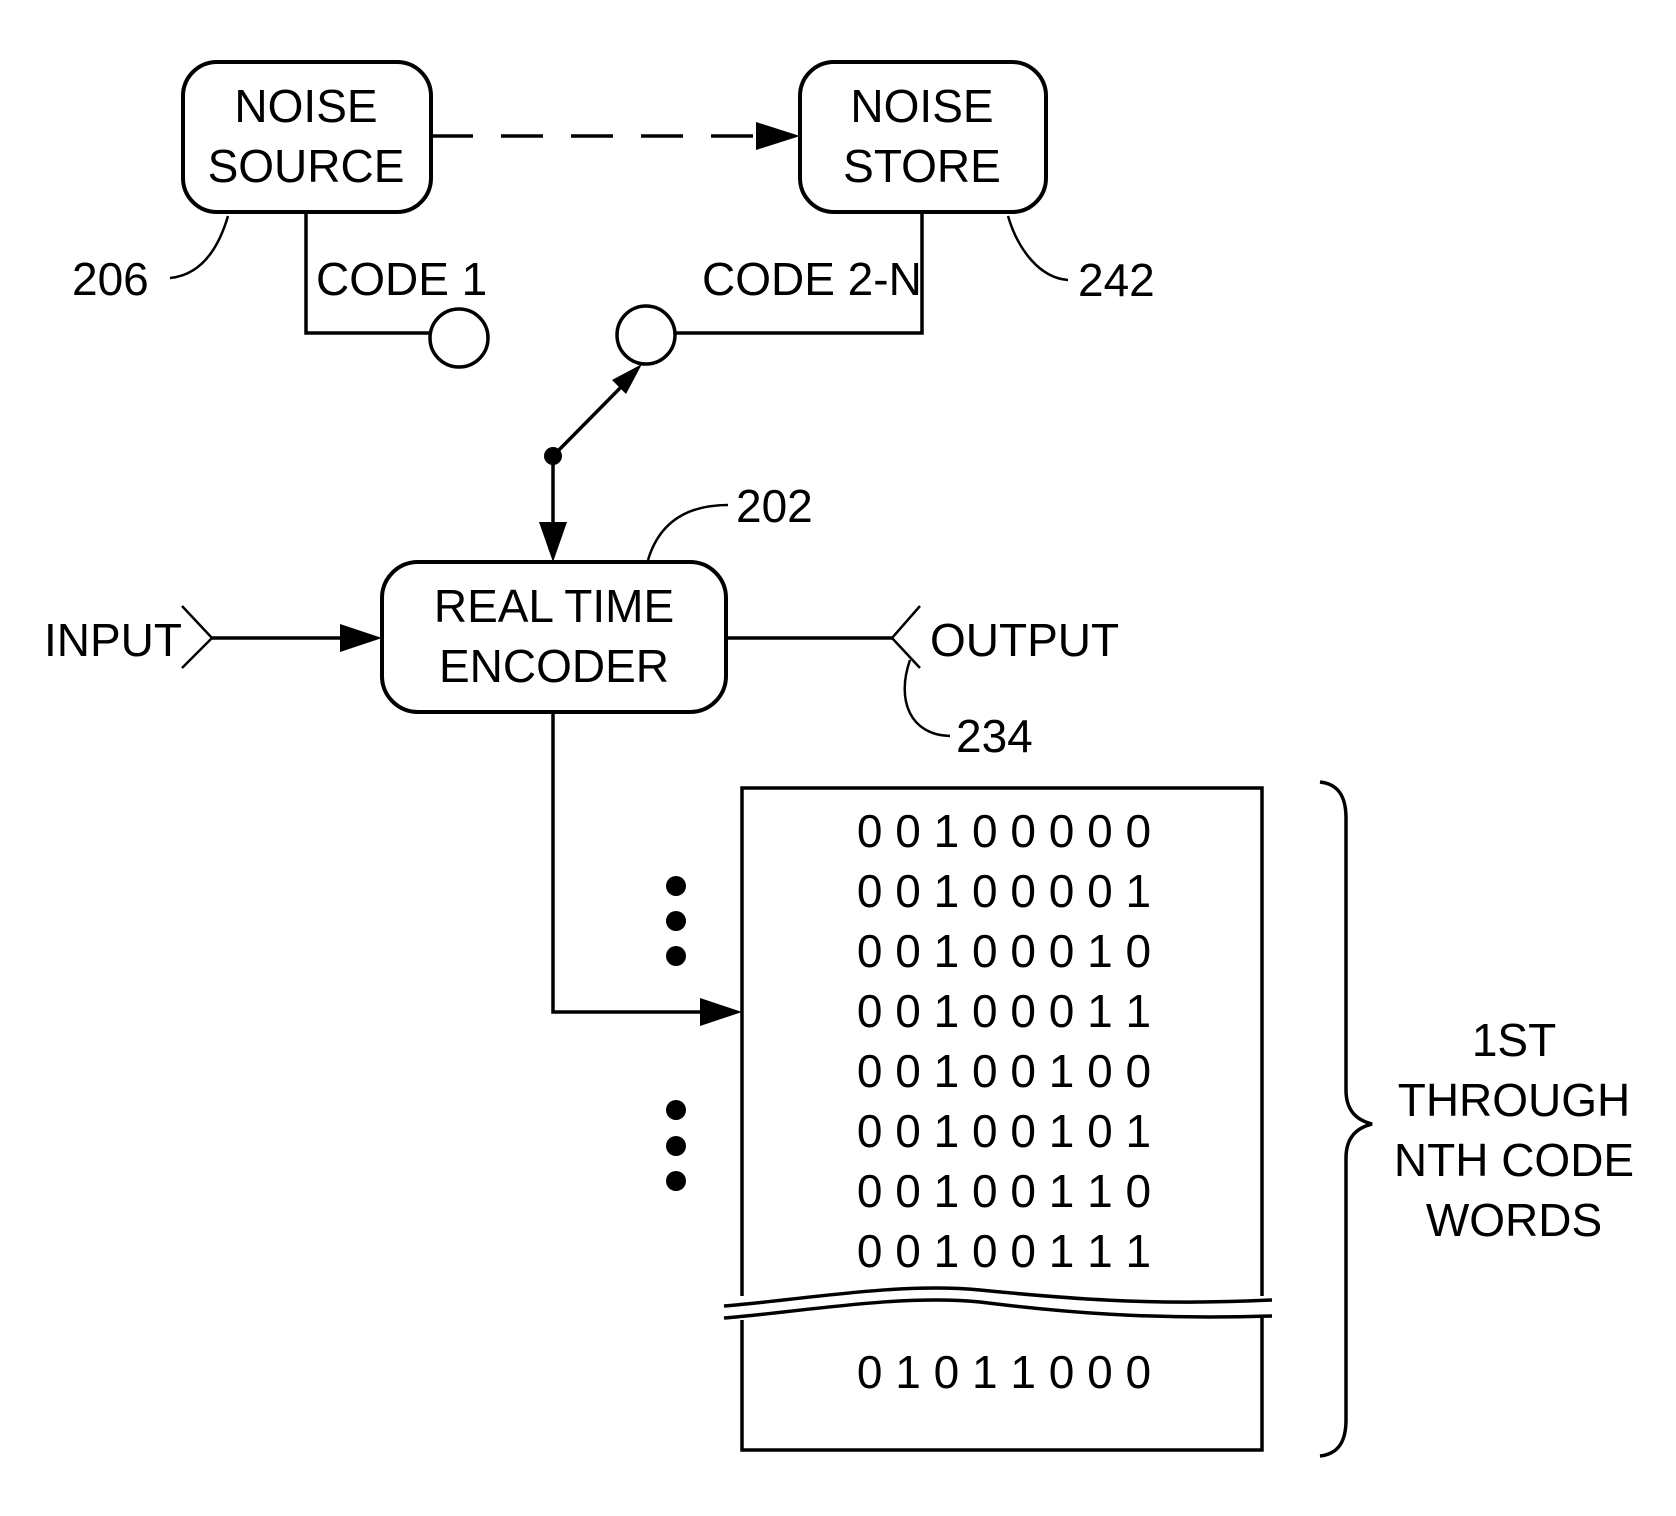 This screenshot has width=1676, height=1516. I want to click on code-word-row: 0 0 1 0 0 0 0 1, so click(1004, 891).